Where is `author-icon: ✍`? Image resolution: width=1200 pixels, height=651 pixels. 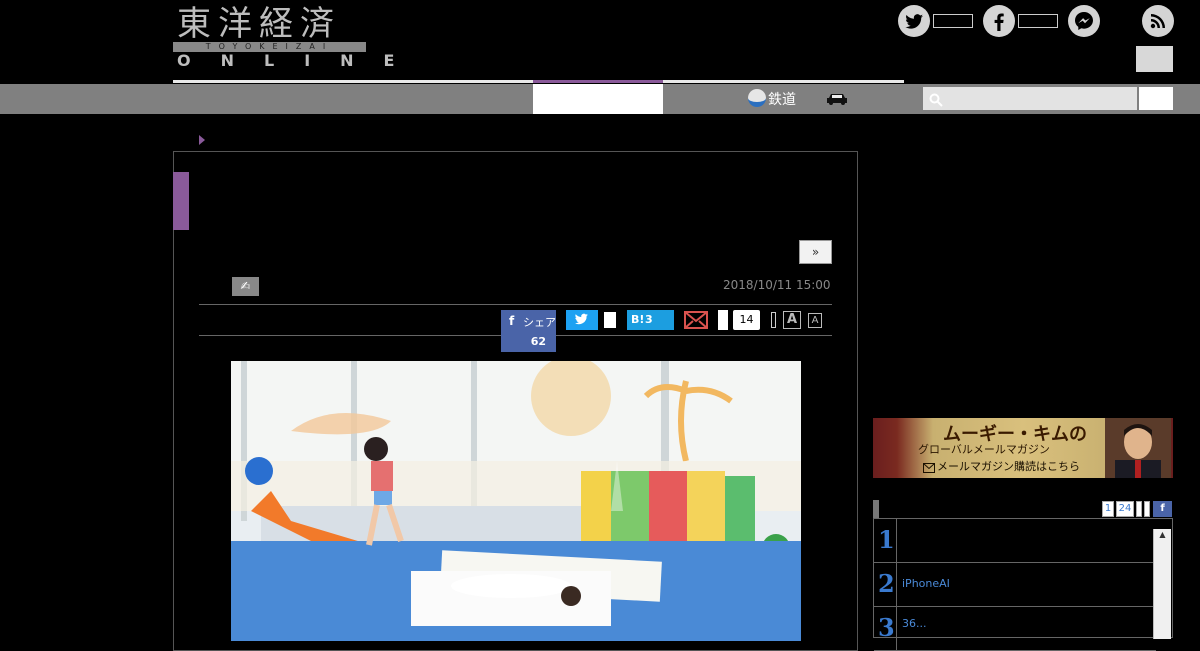
author-icon: ✍ is located at coordinates (245, 286).